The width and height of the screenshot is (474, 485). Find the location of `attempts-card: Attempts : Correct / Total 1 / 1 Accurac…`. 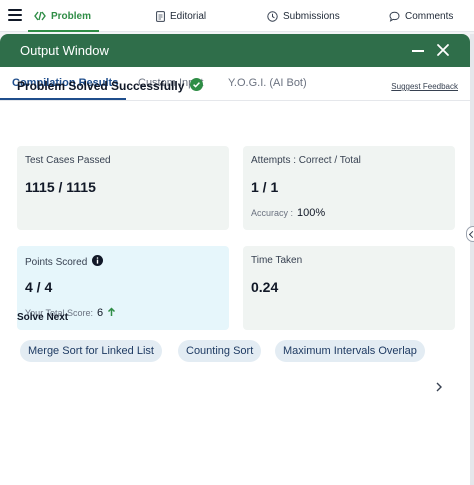

attempts-card: Attempts : Correct / Total 1 / 1 Accurac… is located at coordinates (349, 188).